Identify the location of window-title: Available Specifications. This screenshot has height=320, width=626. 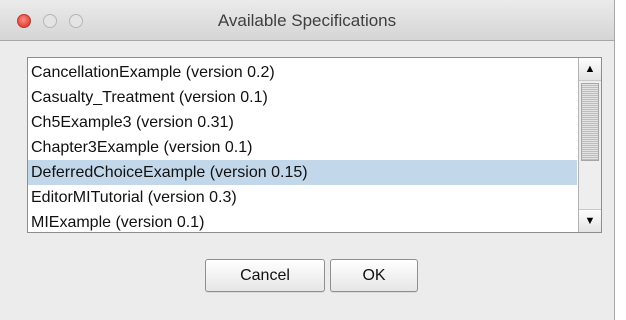
(307, 20).